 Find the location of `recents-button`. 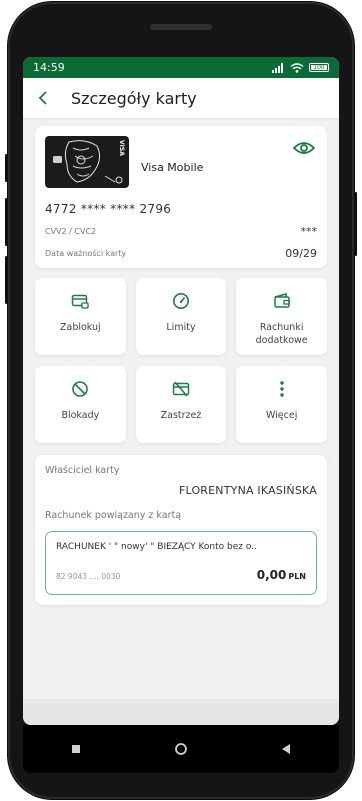

recents-button is located at coordinates (76, 749).